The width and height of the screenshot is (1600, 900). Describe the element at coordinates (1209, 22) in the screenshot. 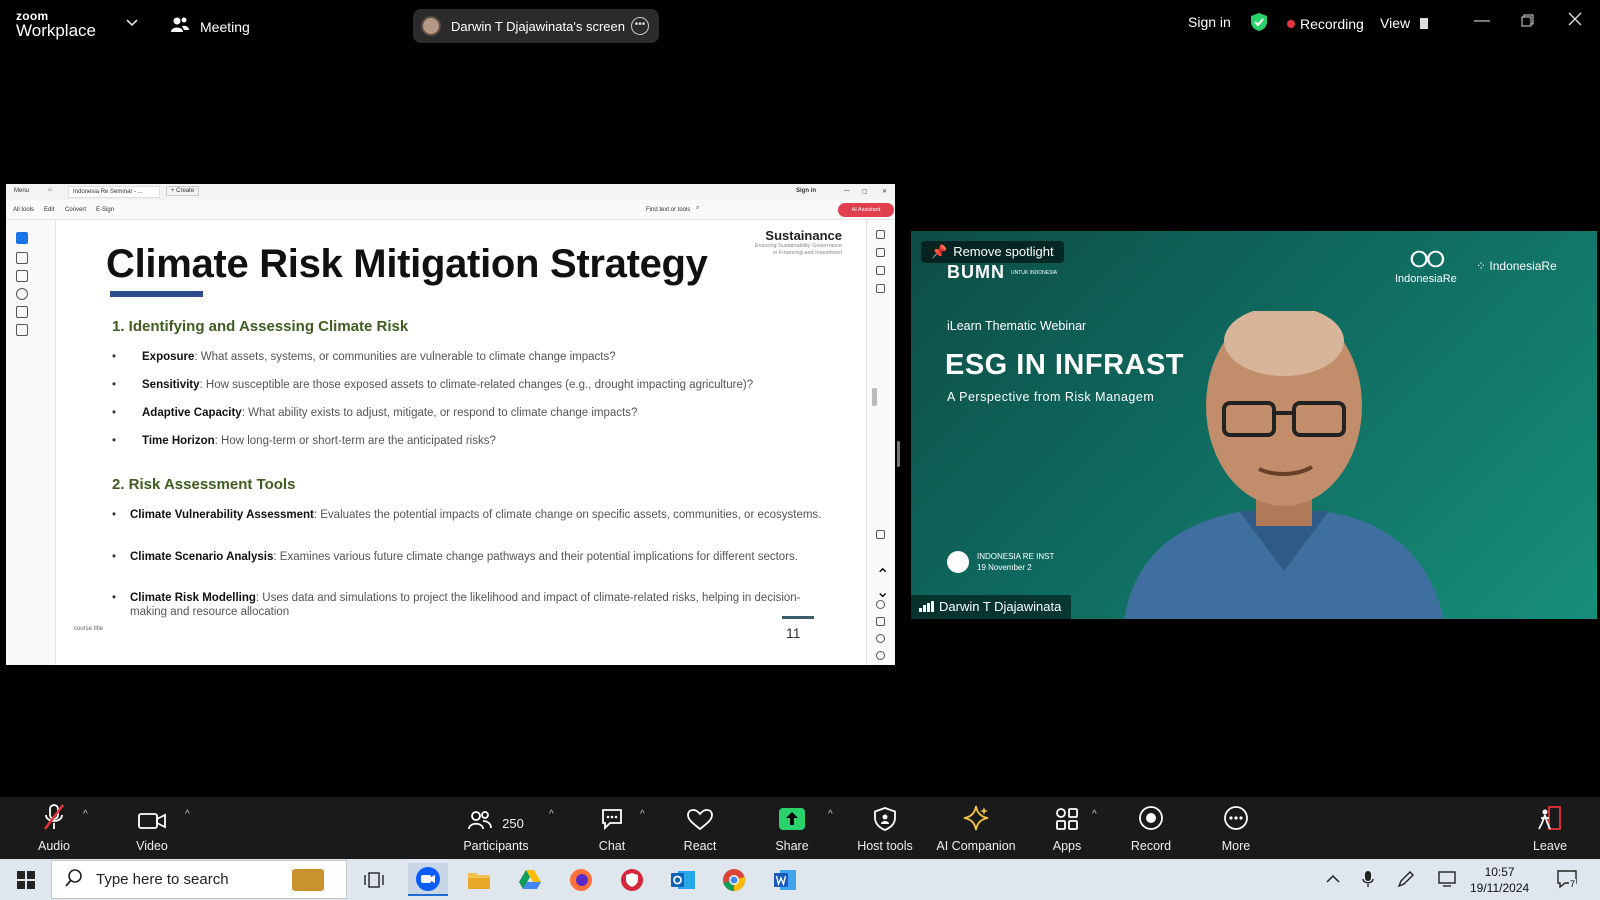

I see `sign-in-link: Sign in` at that location.